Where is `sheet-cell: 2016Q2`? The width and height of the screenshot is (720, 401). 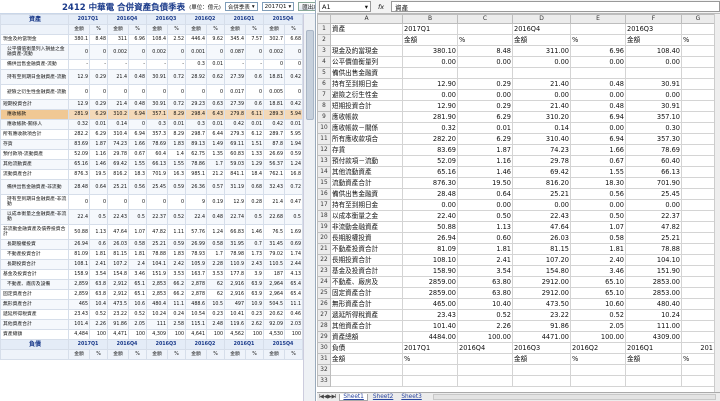 sheet-cell: 2016Q2 is located at coordinates (598, 348).